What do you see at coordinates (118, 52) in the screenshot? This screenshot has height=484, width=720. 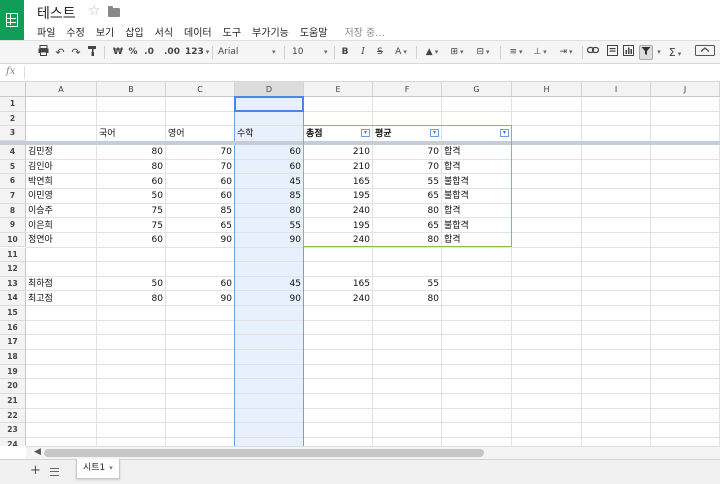 I see `currency-format-button: ₩` at bounding box center [118, 52].